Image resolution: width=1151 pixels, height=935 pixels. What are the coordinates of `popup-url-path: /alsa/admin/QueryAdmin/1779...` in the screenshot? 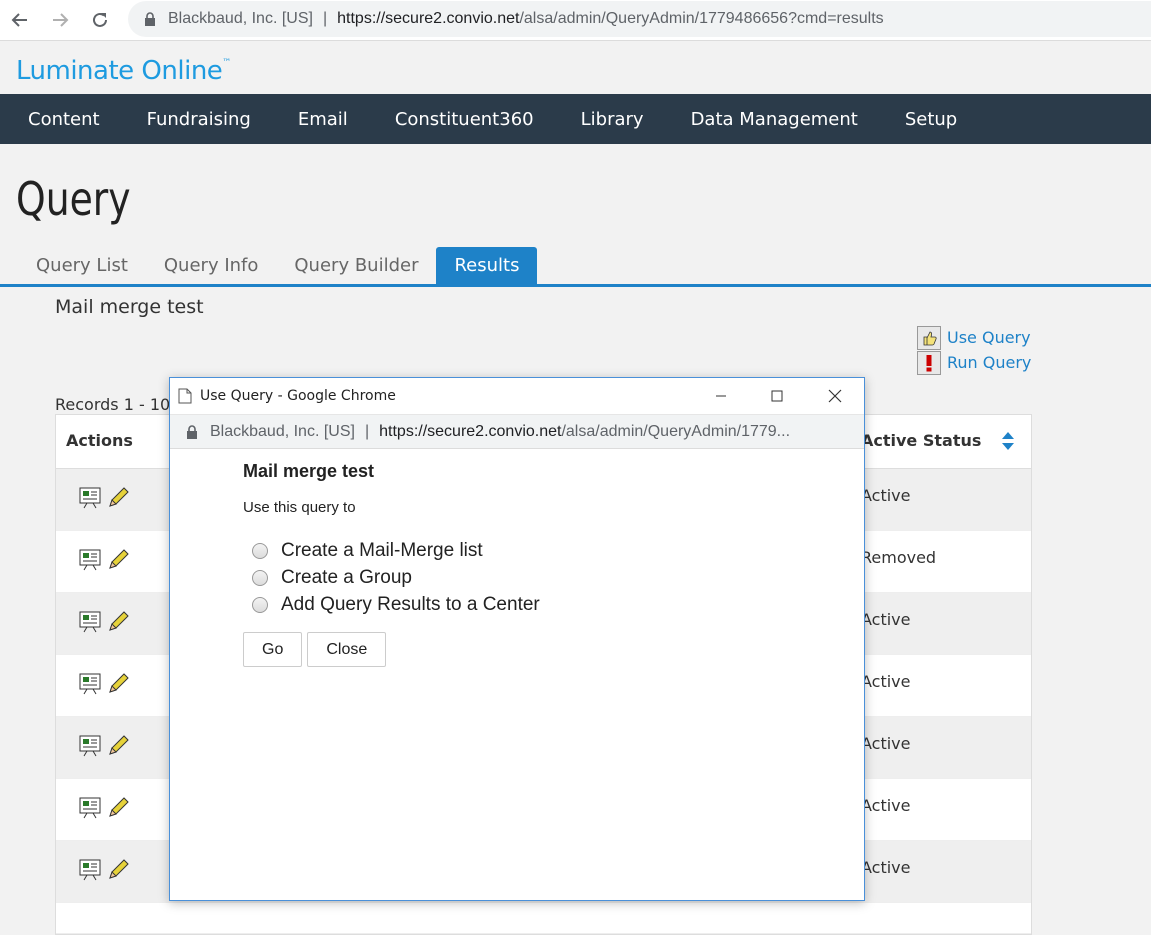 It's located at (676, 431).